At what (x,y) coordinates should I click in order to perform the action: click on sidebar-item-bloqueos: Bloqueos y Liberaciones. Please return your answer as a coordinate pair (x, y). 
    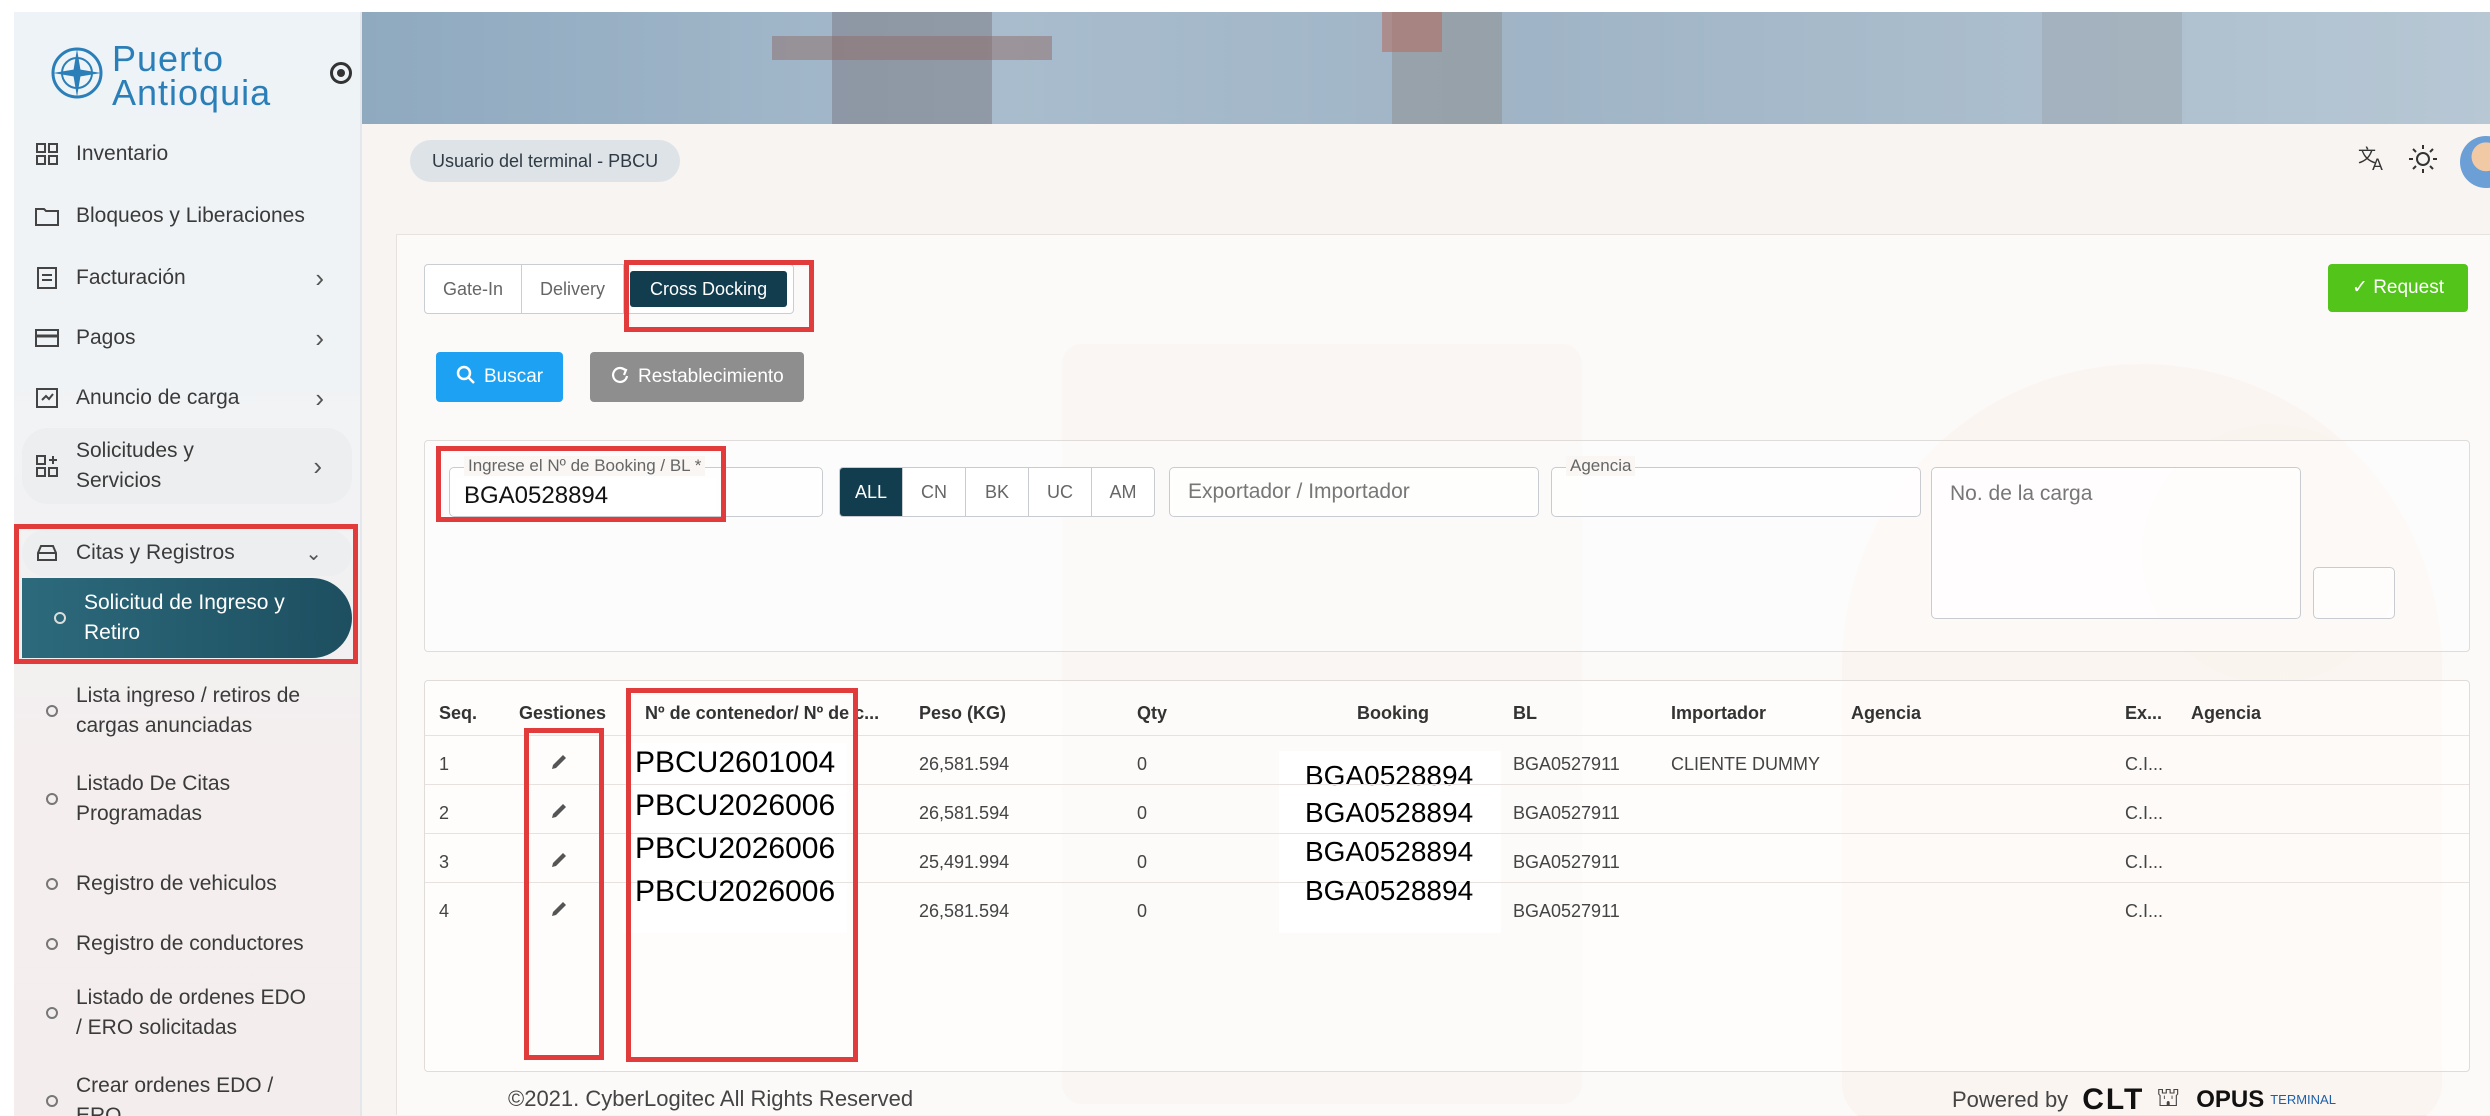
    Looking at the image, I should click on (194, 216).